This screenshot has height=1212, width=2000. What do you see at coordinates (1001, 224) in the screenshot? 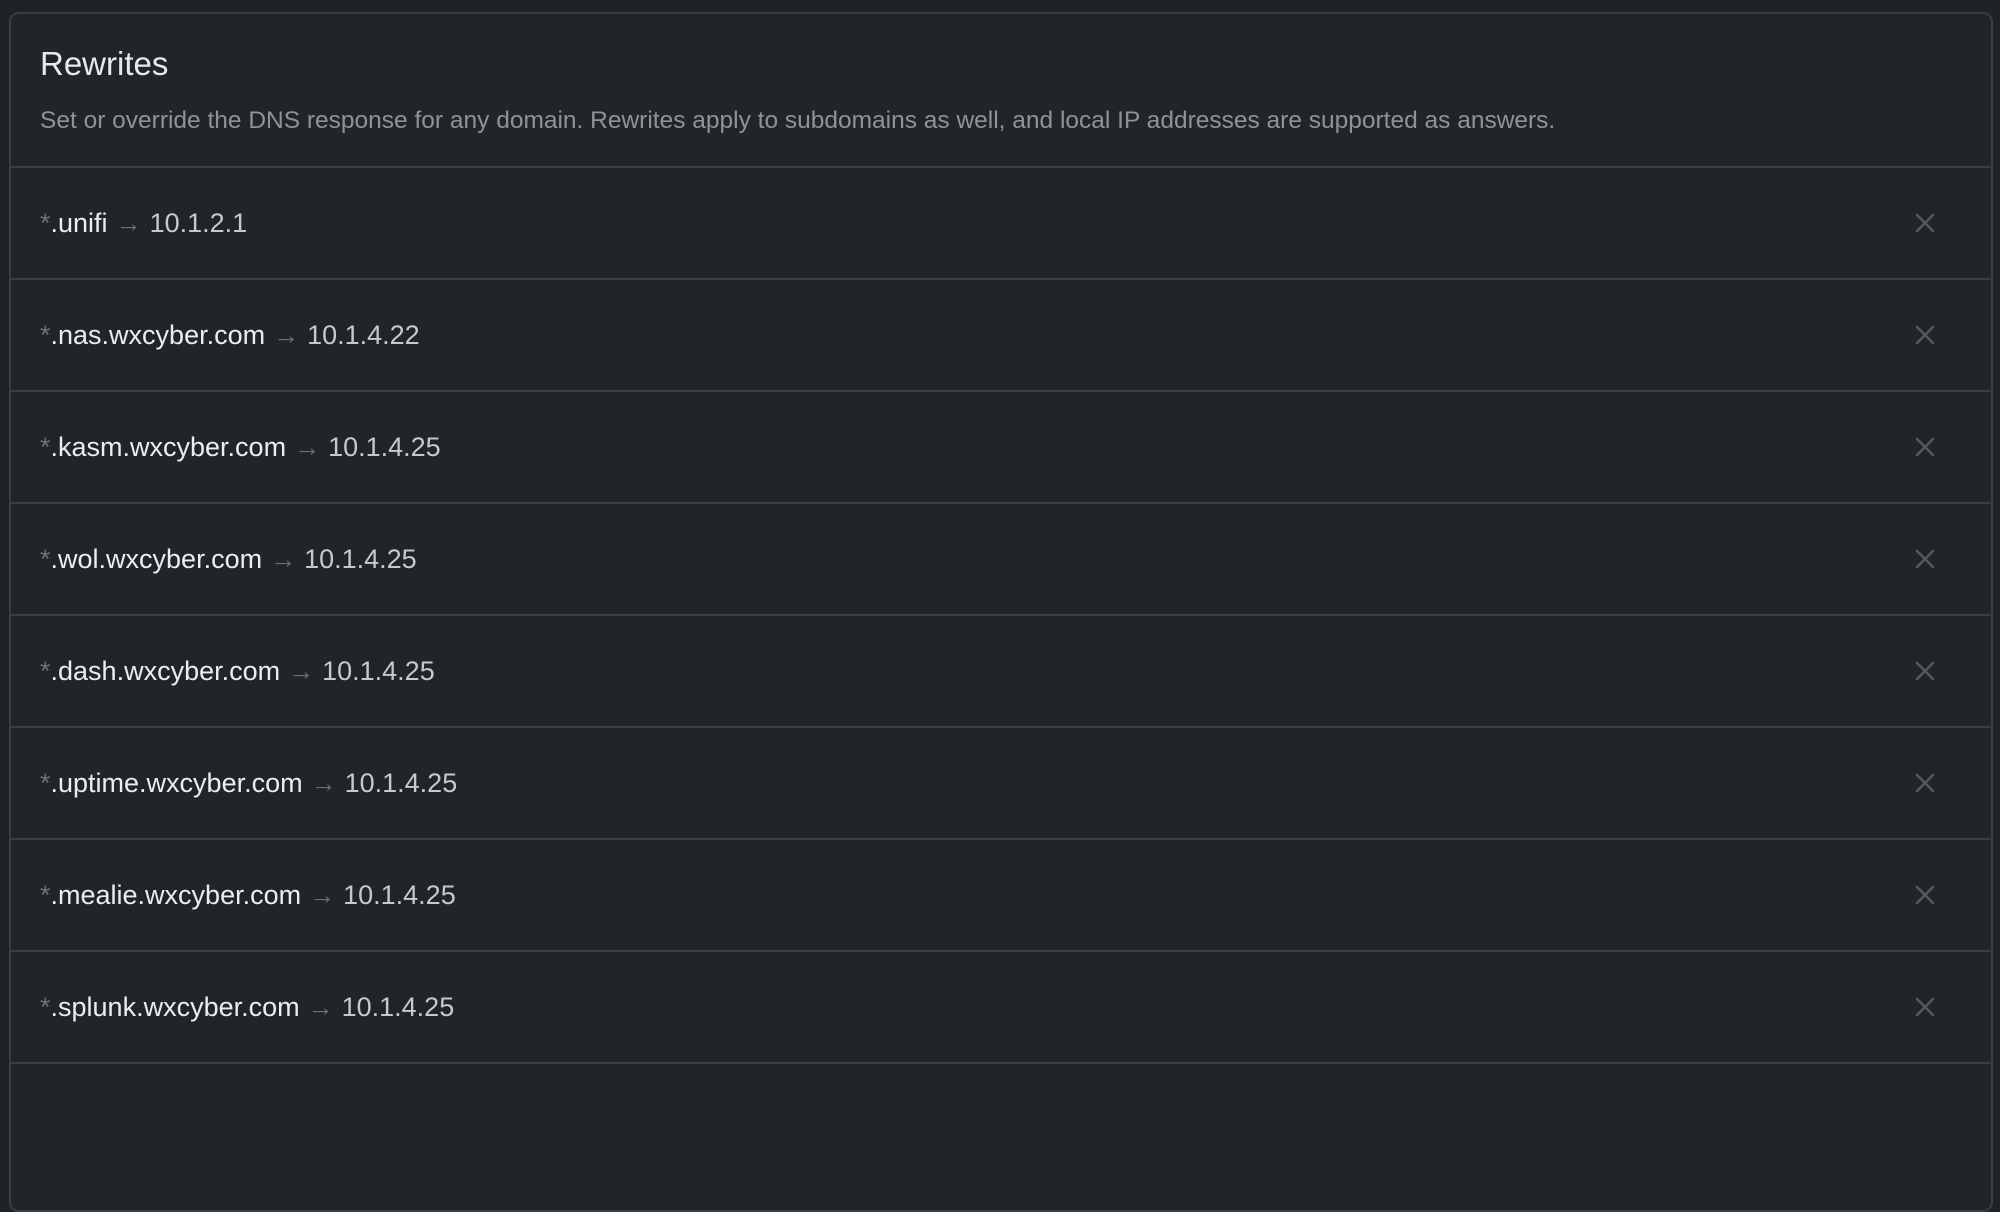
I see `rewrite-row: * .unifi → 10.1.2.1` at bounding box center [1001, 224].